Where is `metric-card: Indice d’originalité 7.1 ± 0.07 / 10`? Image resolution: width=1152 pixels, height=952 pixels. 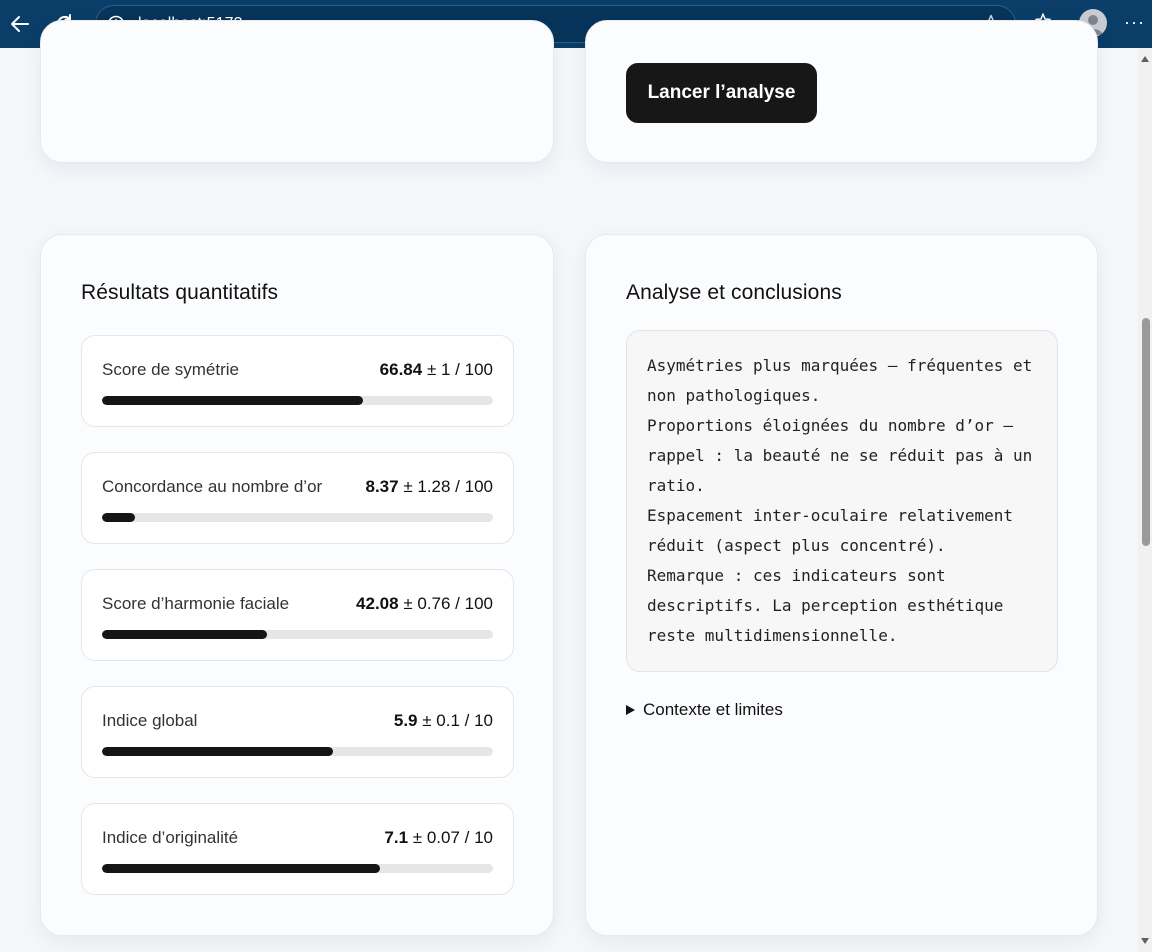
metric-card: Indice d’originalité 7.1 ± 0.07 / 10 is located at coordinates (297, 849).